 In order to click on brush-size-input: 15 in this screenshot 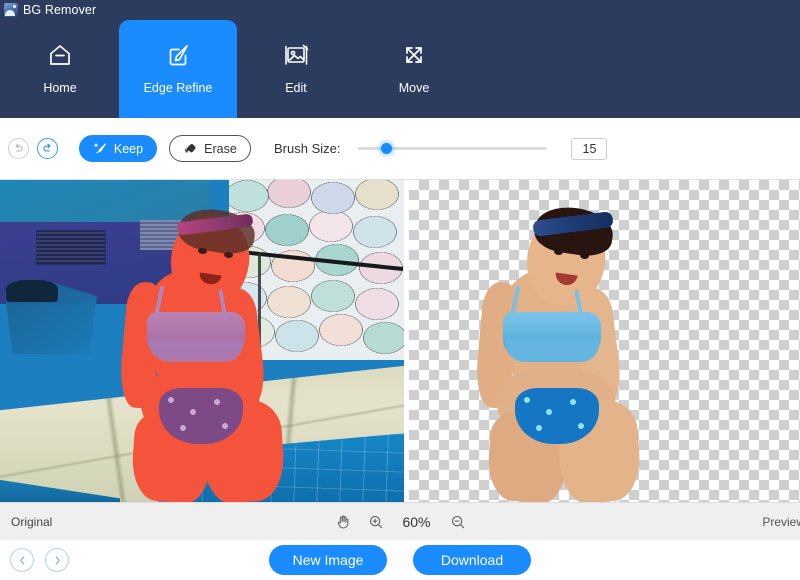, I will do `click(589, 148)`.